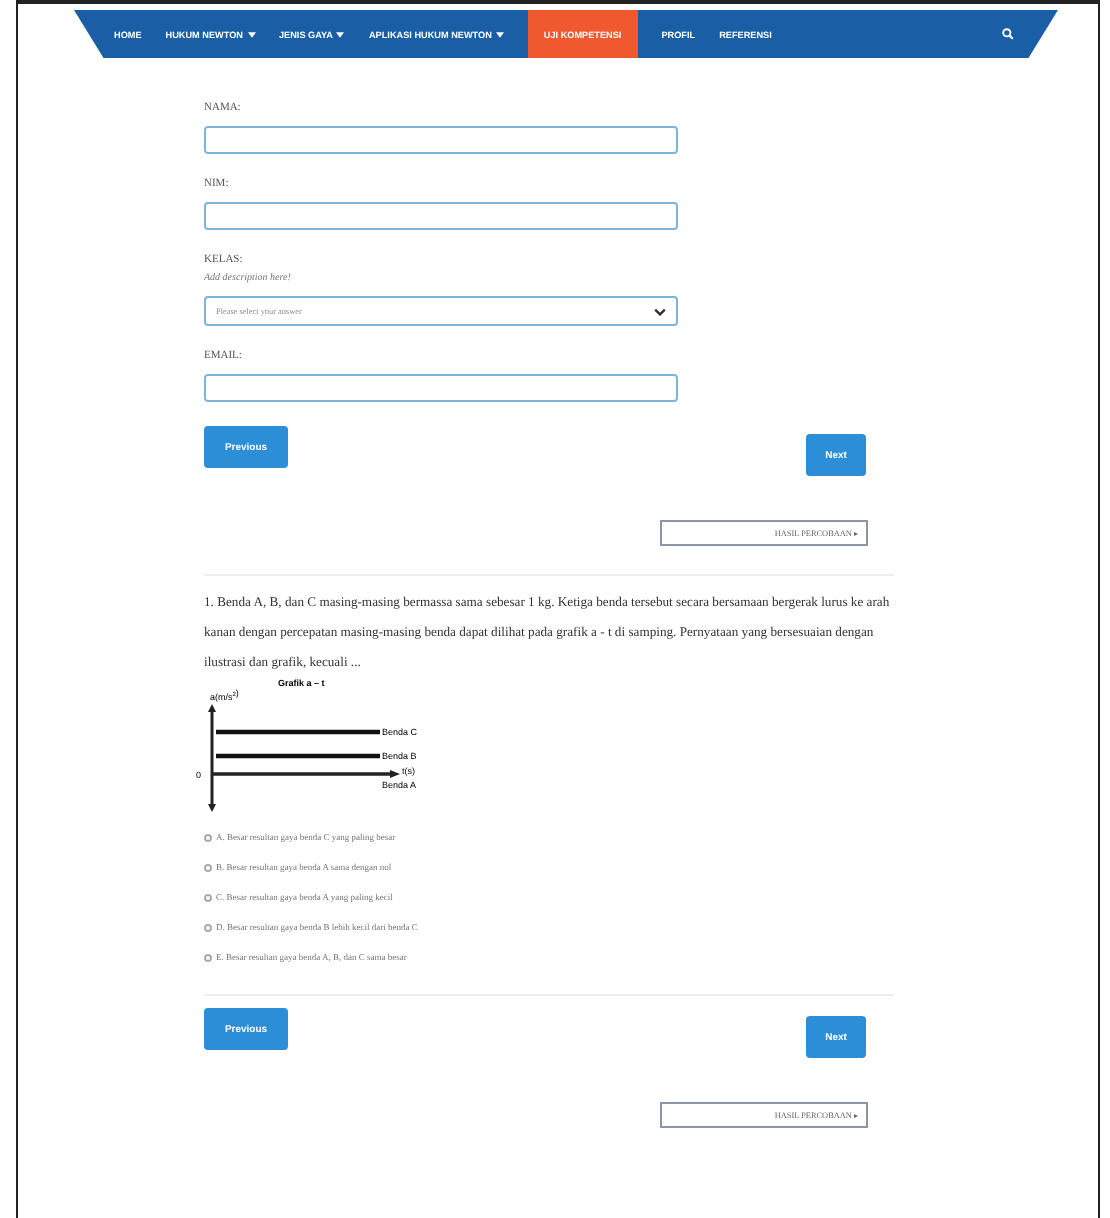 The height and width of the screenshot is (1218, 1110). What do you see at coordinates (212, 758) in the screenshot?
I see `y-axis-arrow` at bounding box center [212, 758].